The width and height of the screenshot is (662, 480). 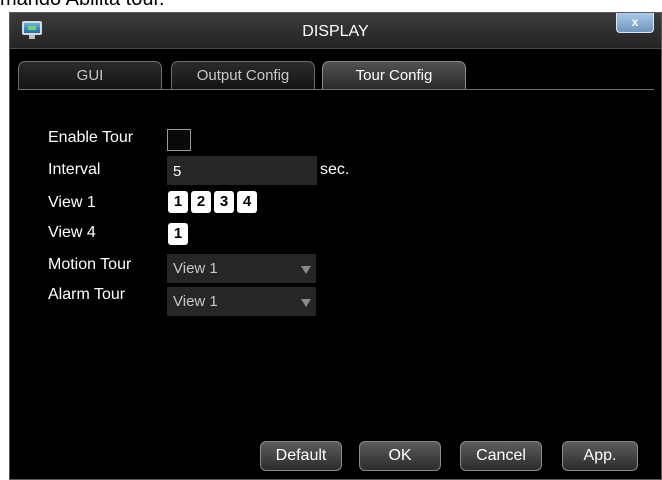 I want to click on titlebar: DISPLAY x, so click(x=335, y=31).